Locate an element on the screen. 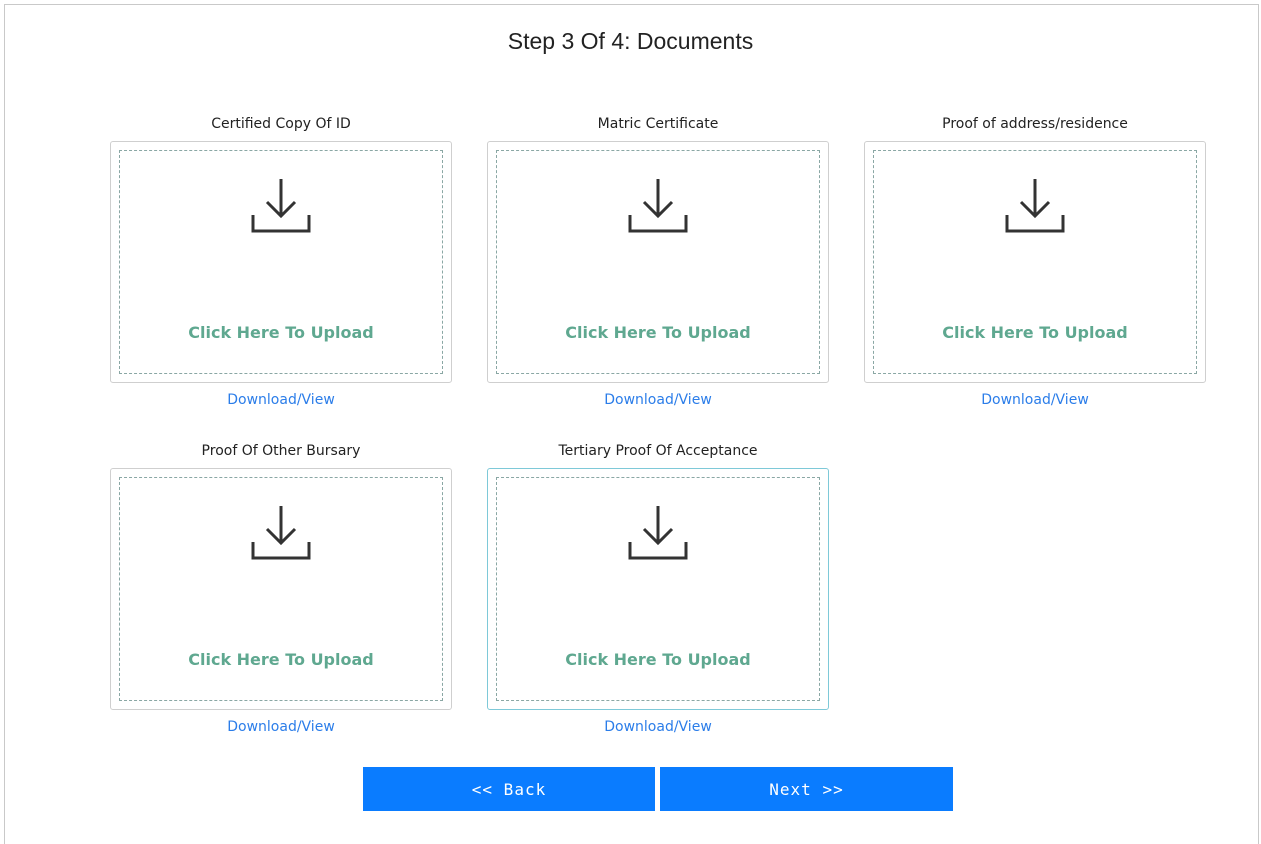  back-button: << Back is located at coordinates (509, 789).